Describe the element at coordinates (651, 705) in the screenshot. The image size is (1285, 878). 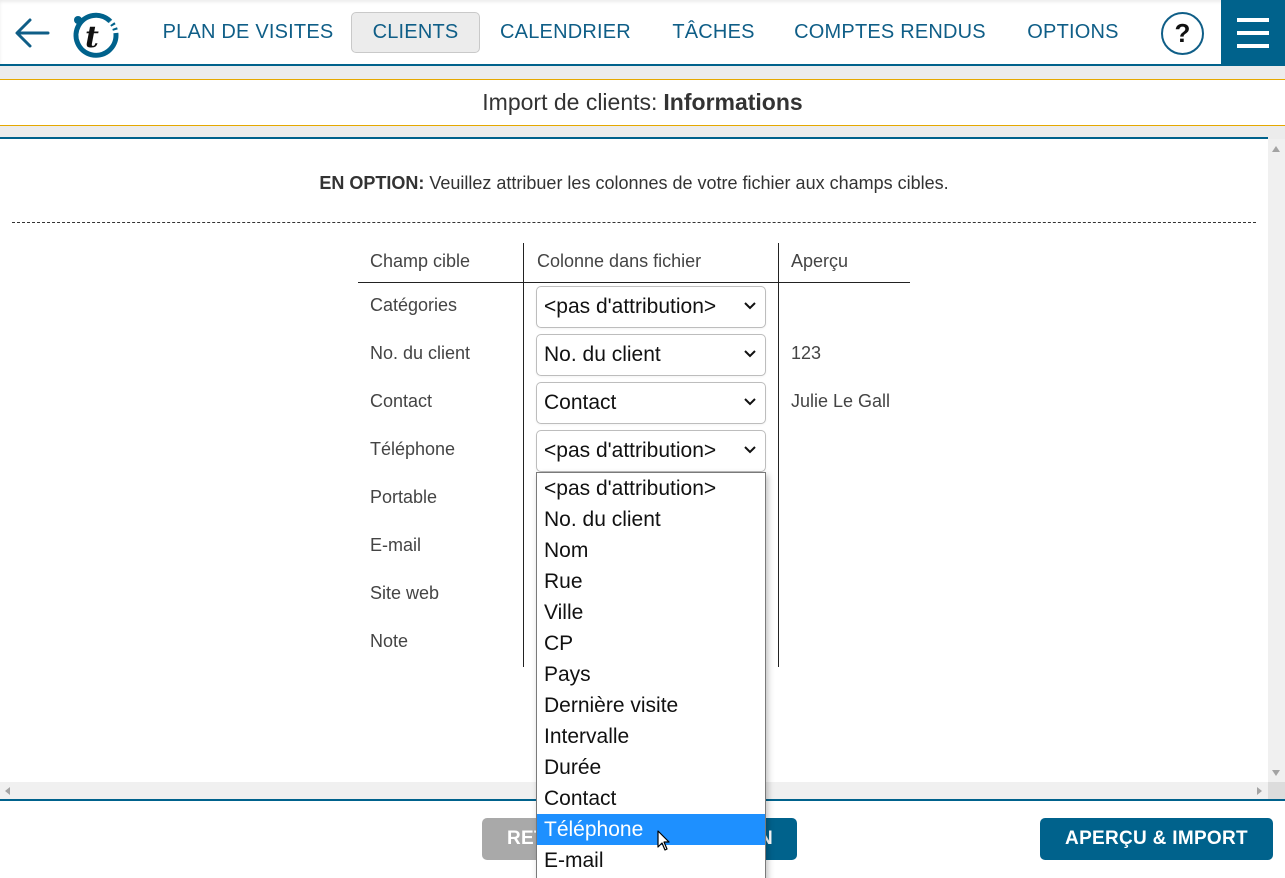
I see `dropdown-option: Dernière visite` at that location.